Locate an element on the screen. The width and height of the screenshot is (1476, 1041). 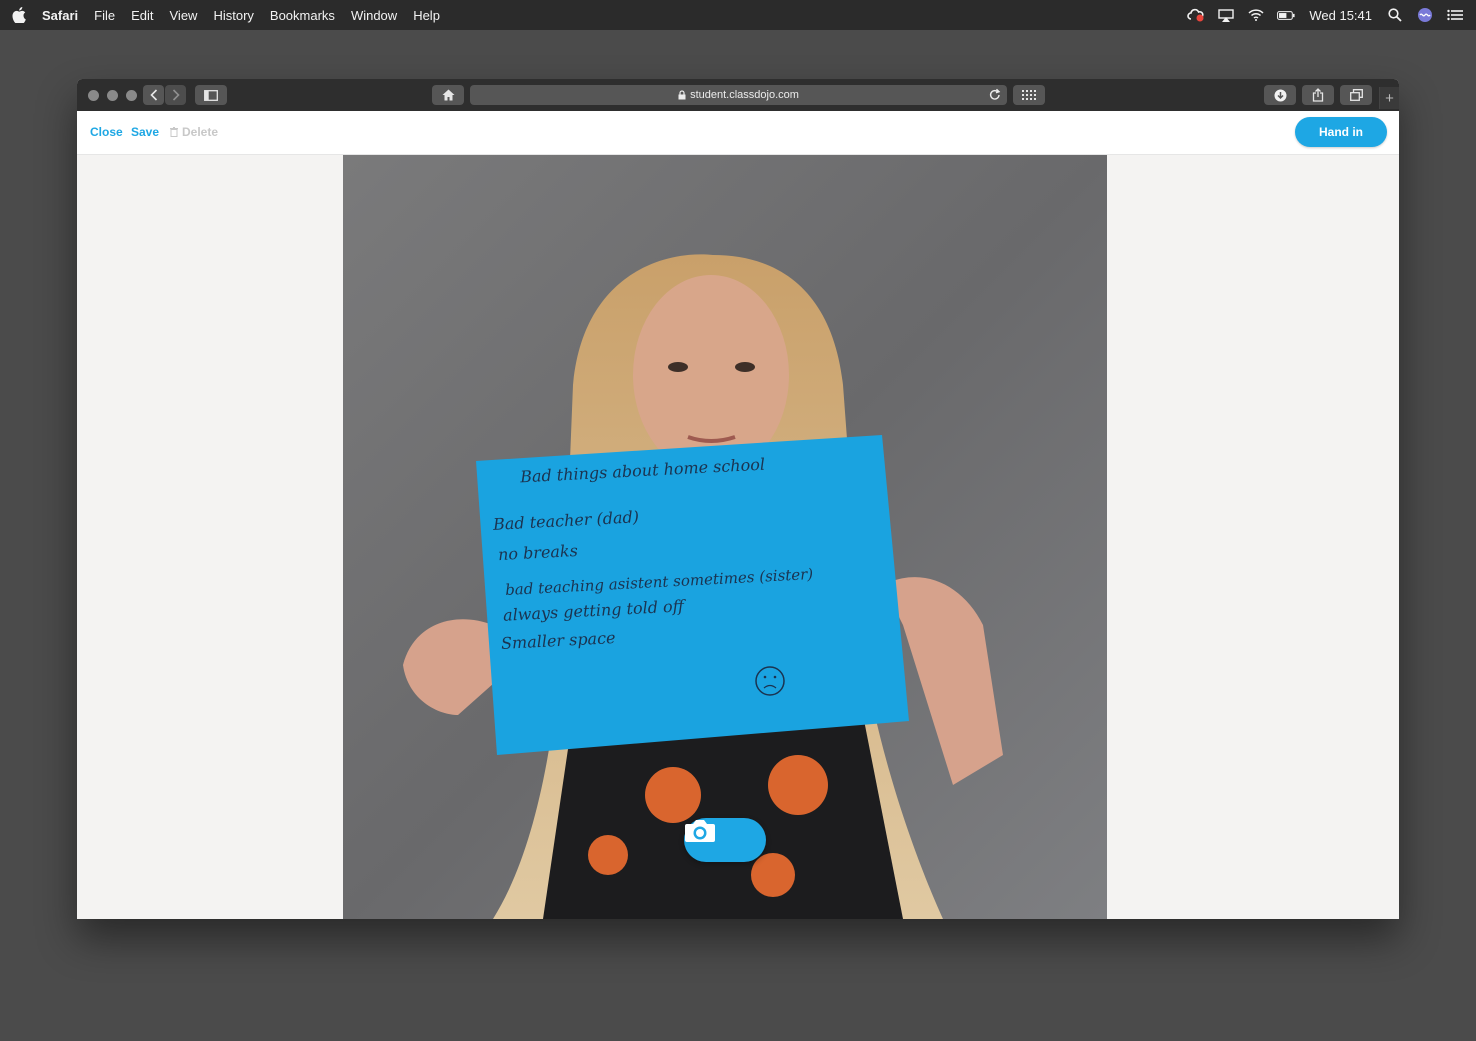
share-button is located at coordinates (1318, 95).